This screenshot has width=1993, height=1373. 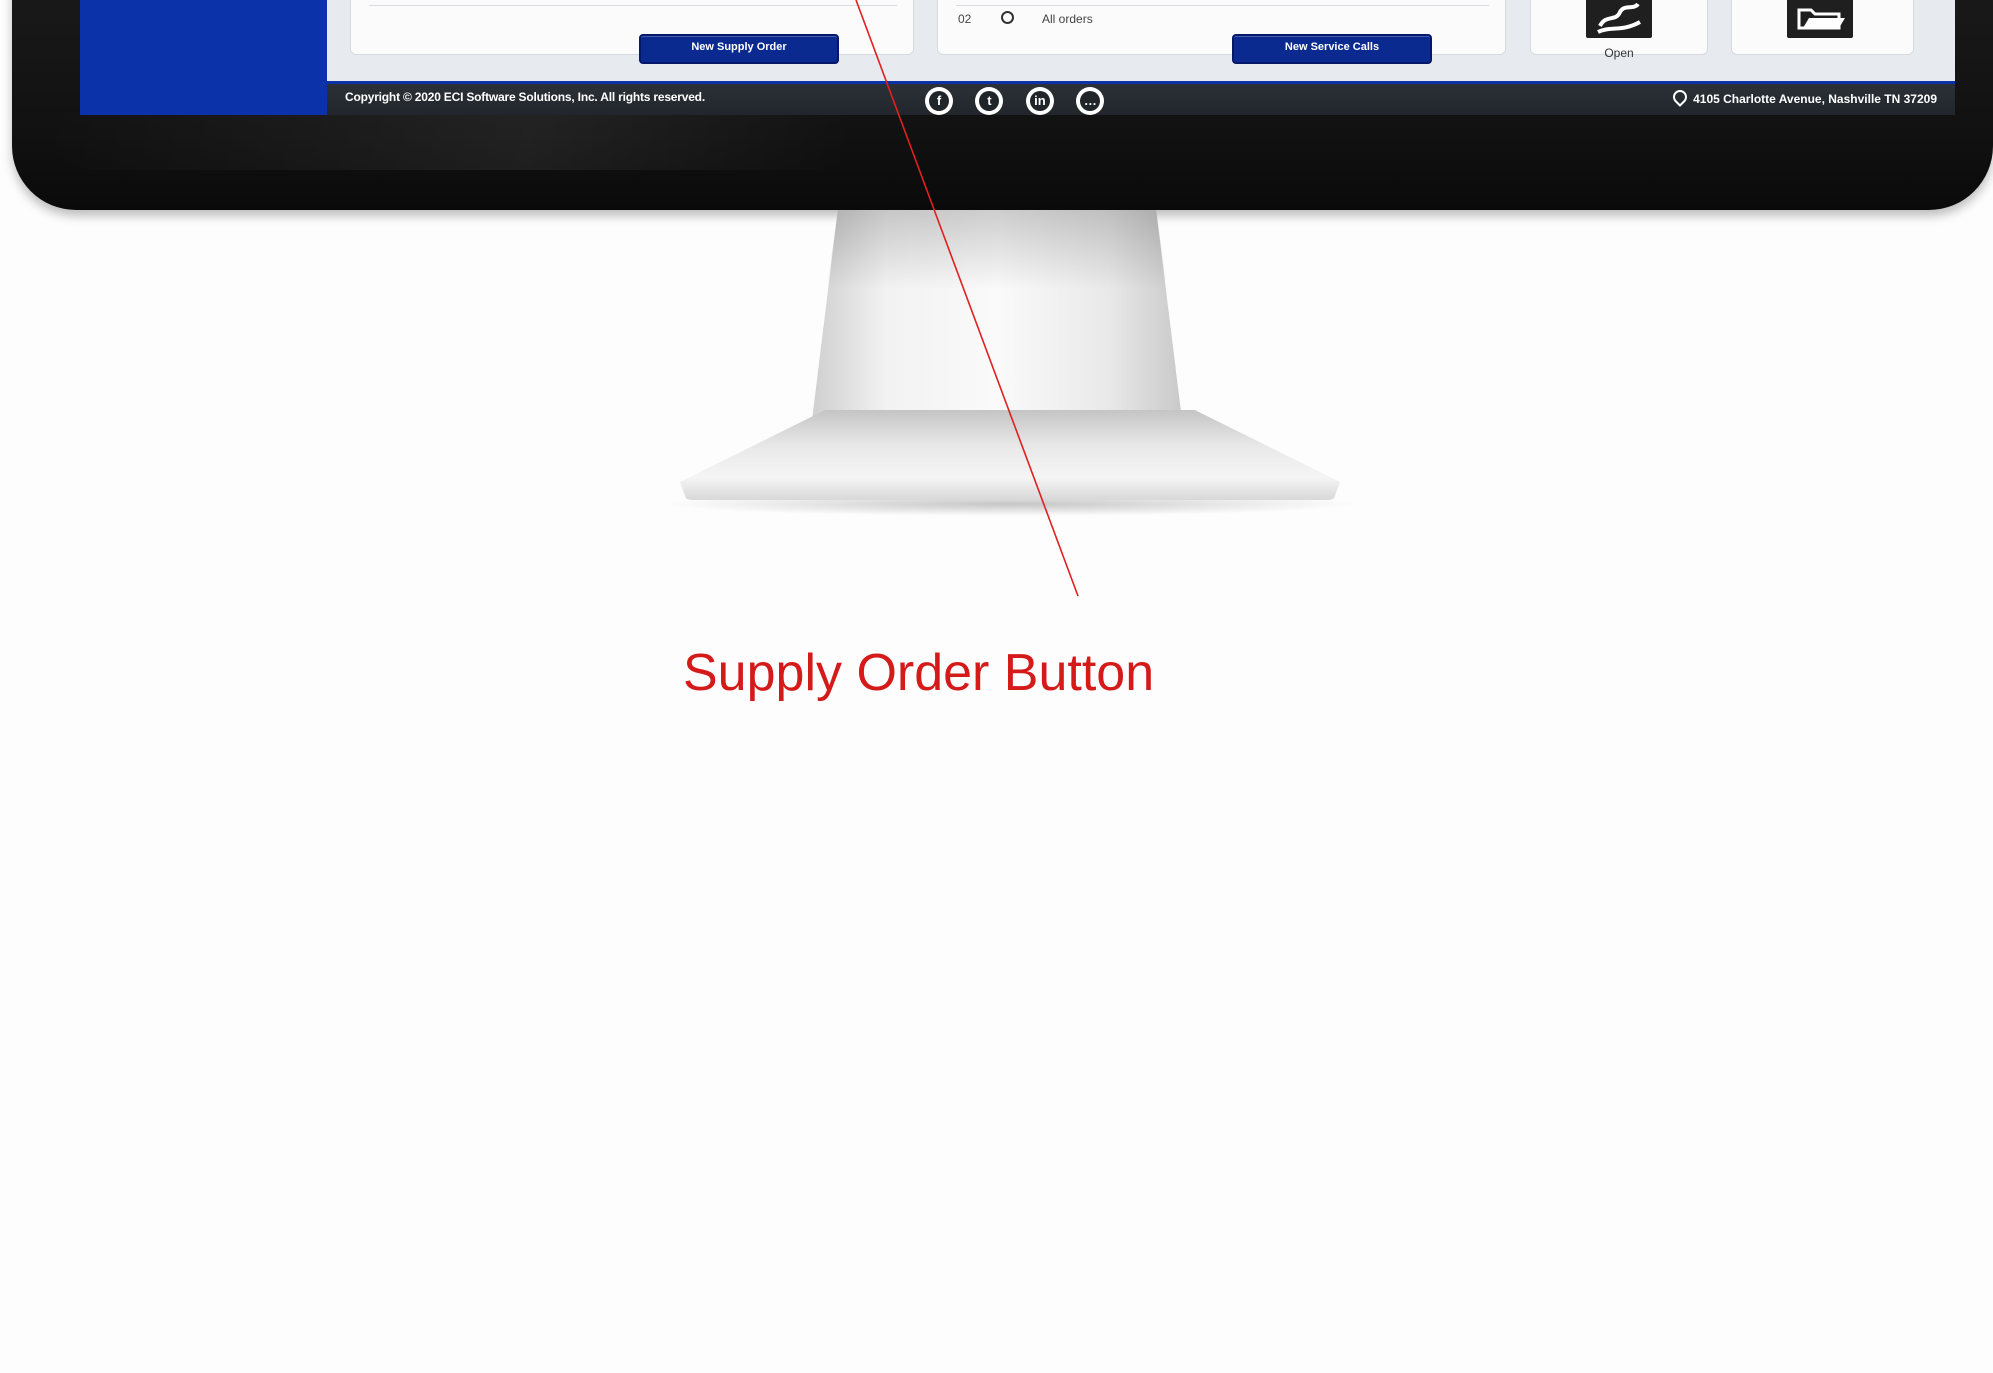 What do you see at coordinates (967, 298) in the screenshot?
I see `callout-pointer-line` at bounding box center [967, 298].